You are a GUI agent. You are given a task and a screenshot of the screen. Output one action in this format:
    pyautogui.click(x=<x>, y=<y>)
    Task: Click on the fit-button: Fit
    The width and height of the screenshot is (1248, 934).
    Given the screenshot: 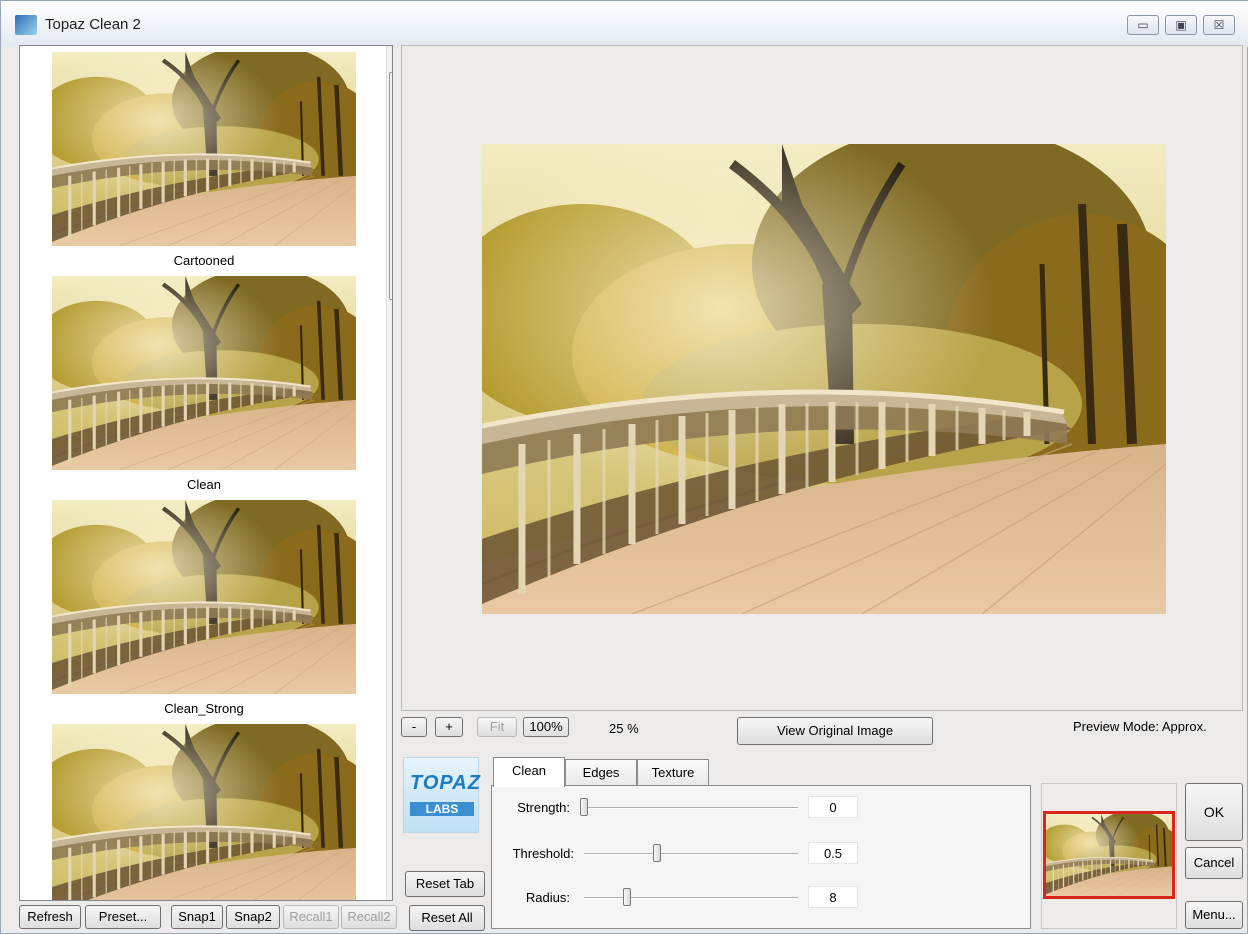 What is the action you would take?
    pyautogui.click(x=497, y=727)
    